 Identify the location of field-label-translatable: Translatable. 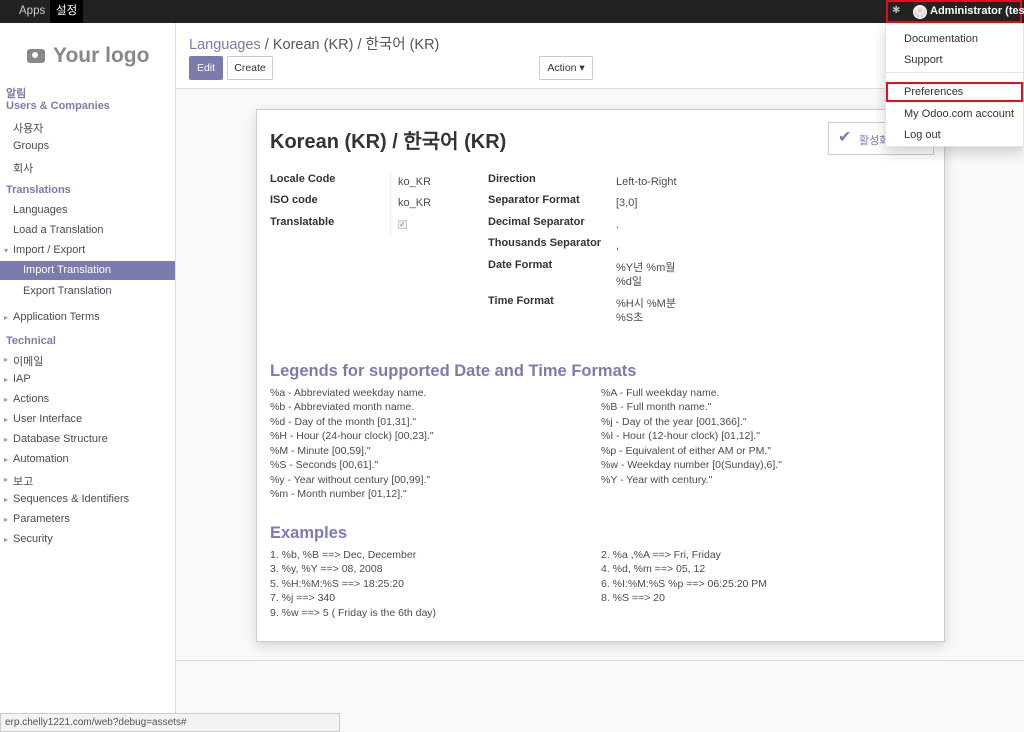
(302, 222).